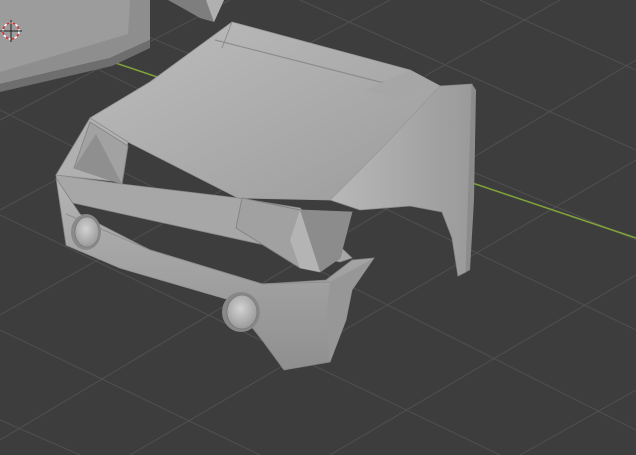  I want to click on left-fog-lamp, so click(86, 232).